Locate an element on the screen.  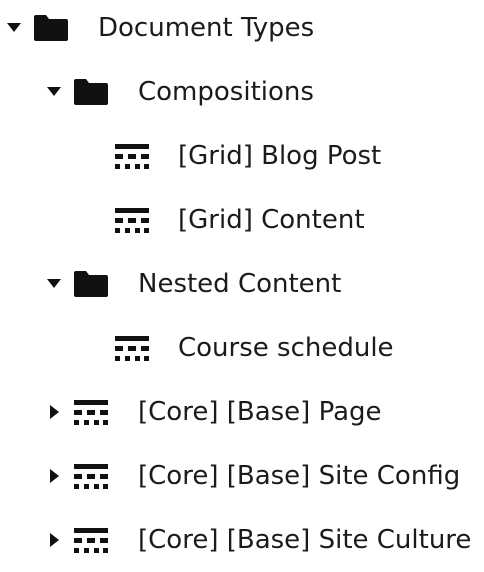
tree-node-label: Document Types is located at coordinates (206, 28).